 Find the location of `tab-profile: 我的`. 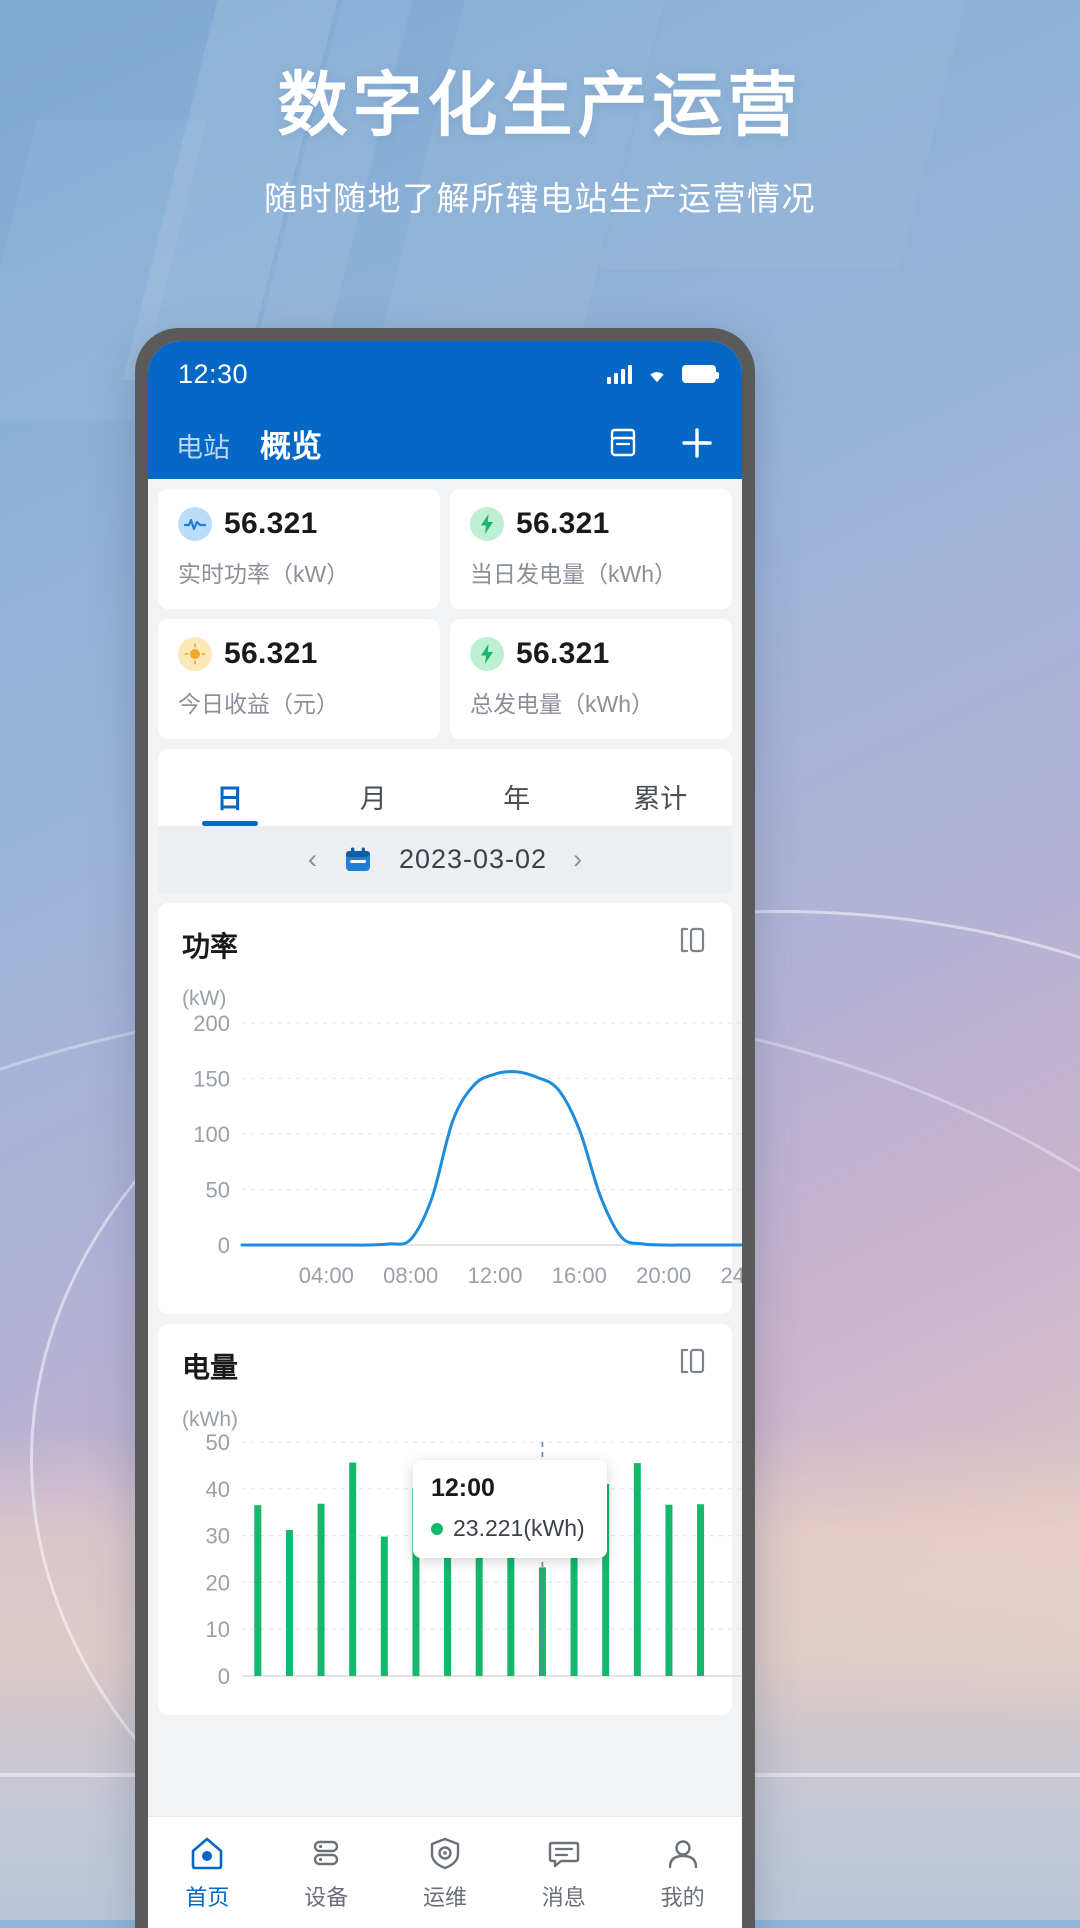

tab-profile: 我的 is located at coordinates (682, 1873).